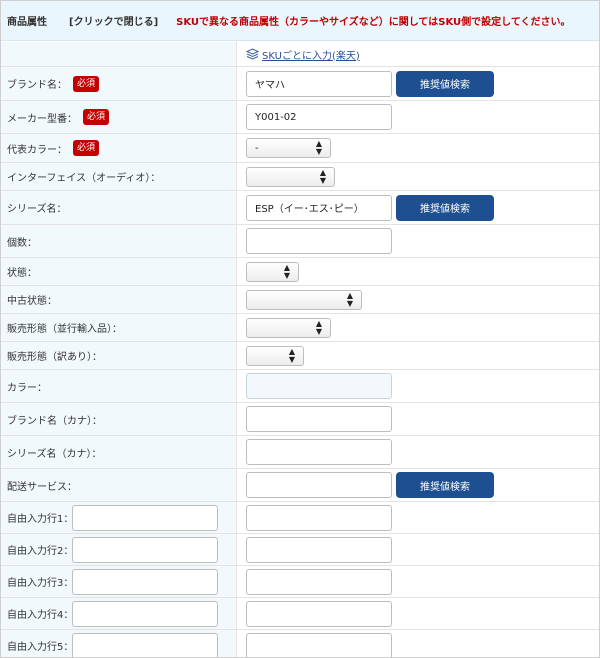 The height and width of the screenshot is (658, 600). I want to click on brand-kana-input, so click(319, 419).